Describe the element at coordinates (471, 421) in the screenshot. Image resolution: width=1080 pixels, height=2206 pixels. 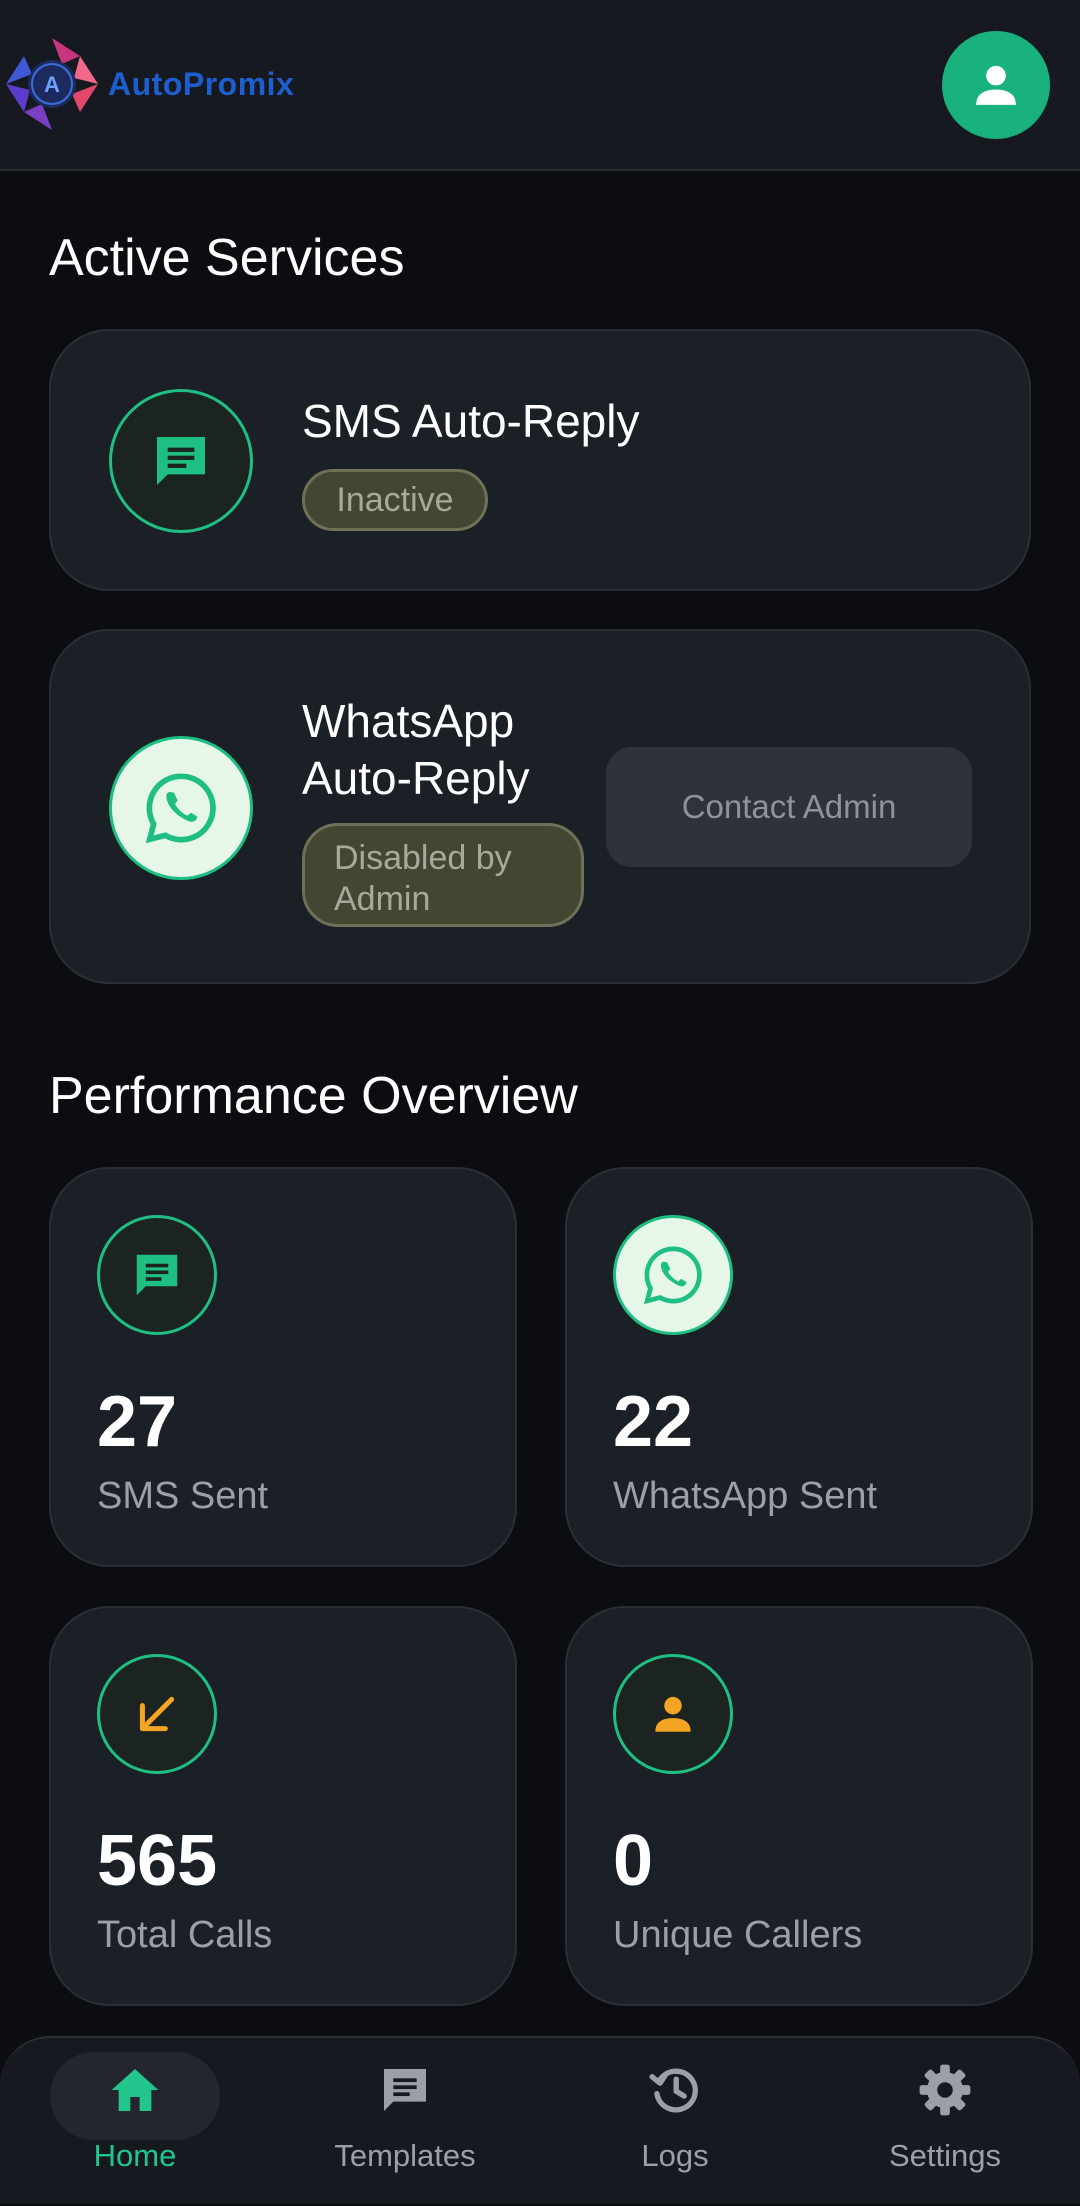
I see `sms-service-title: SMS Auto-Reply` at that location.